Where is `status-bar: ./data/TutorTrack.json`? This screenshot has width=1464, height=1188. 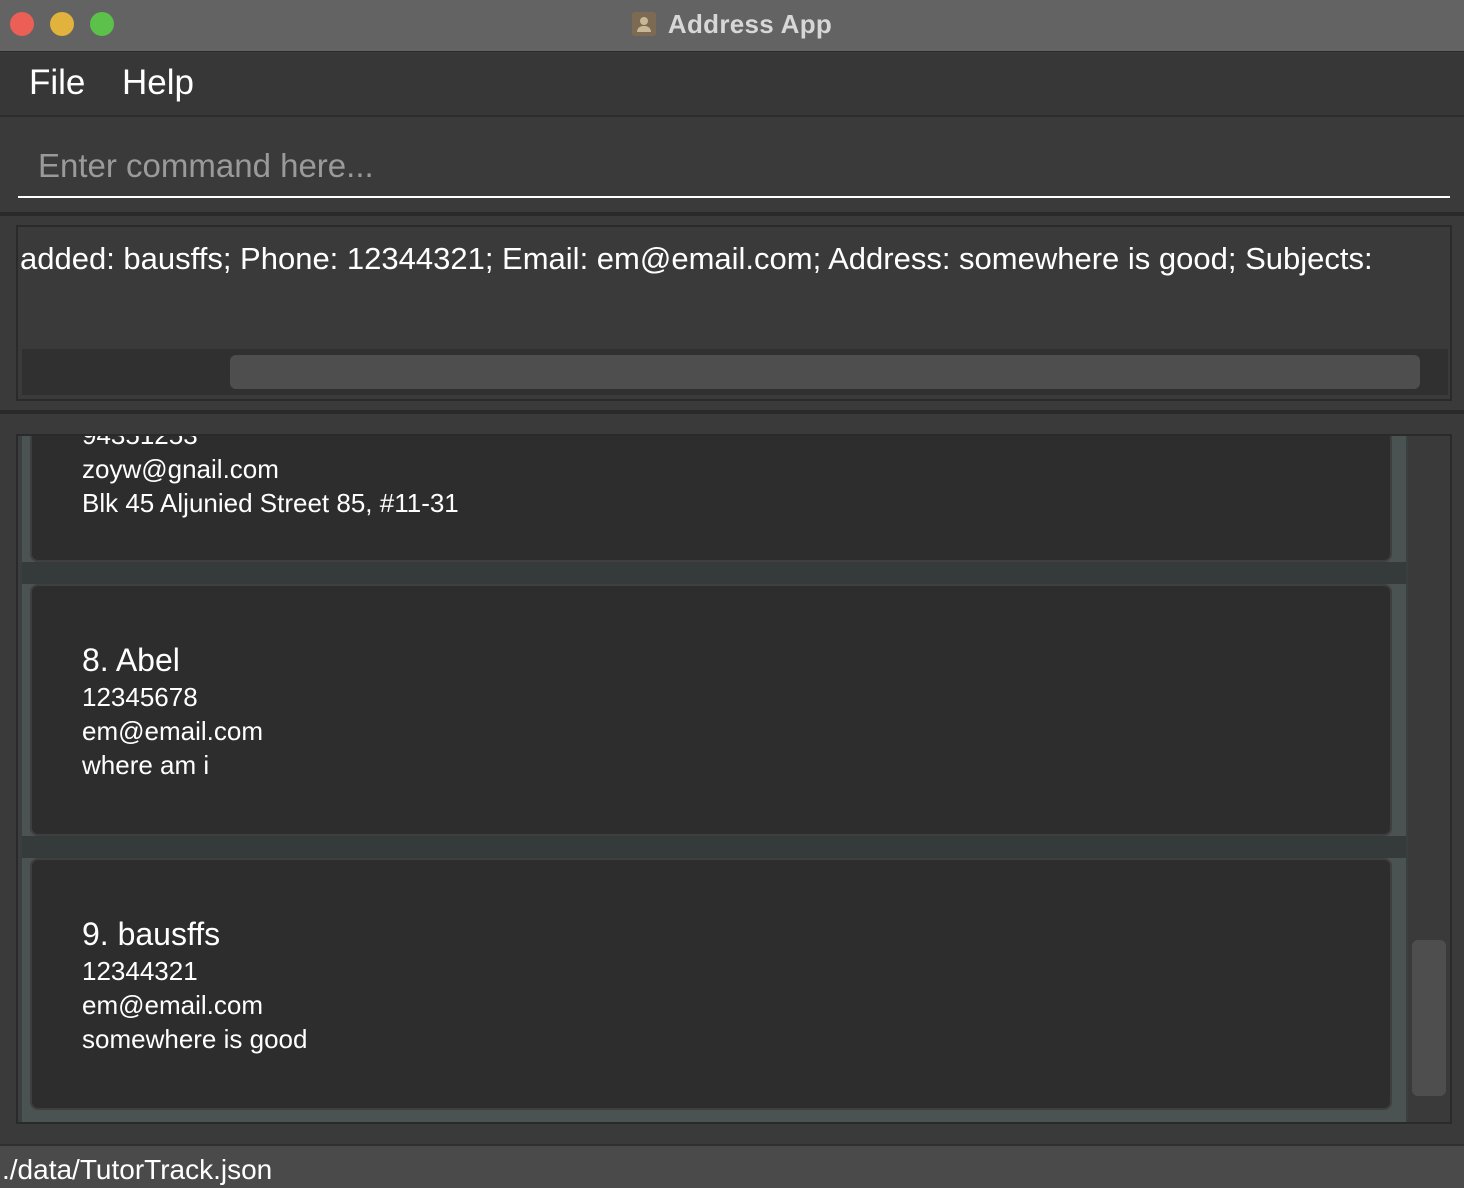
status-bar: ./data/TutorTrack.json is located at coordinates (732, 1166).